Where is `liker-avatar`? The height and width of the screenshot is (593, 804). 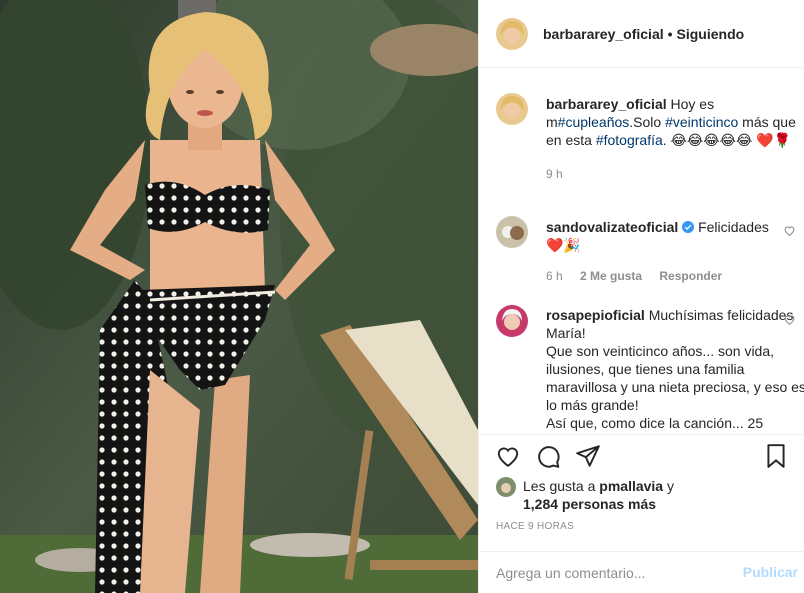
liker-avatar is located at coordinates (506, 487).